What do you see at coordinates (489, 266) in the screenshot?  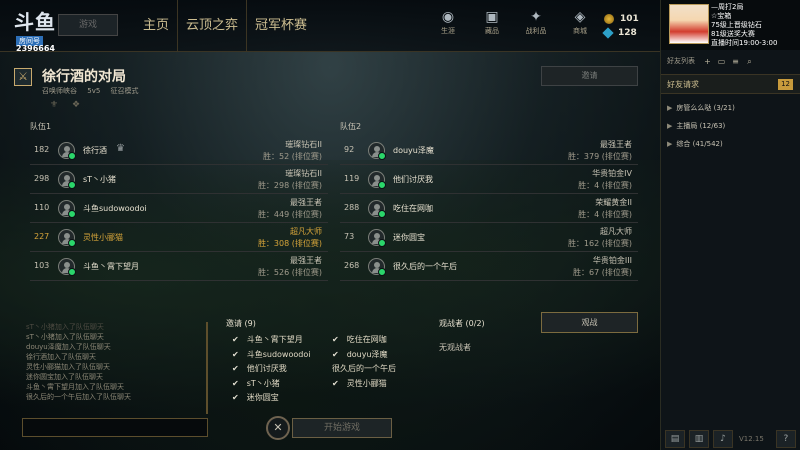 I see `player-row: 268 很久后的一个午后 华贵铂金III 胜：67 (排位赛)` at bounding box center [489, 266].